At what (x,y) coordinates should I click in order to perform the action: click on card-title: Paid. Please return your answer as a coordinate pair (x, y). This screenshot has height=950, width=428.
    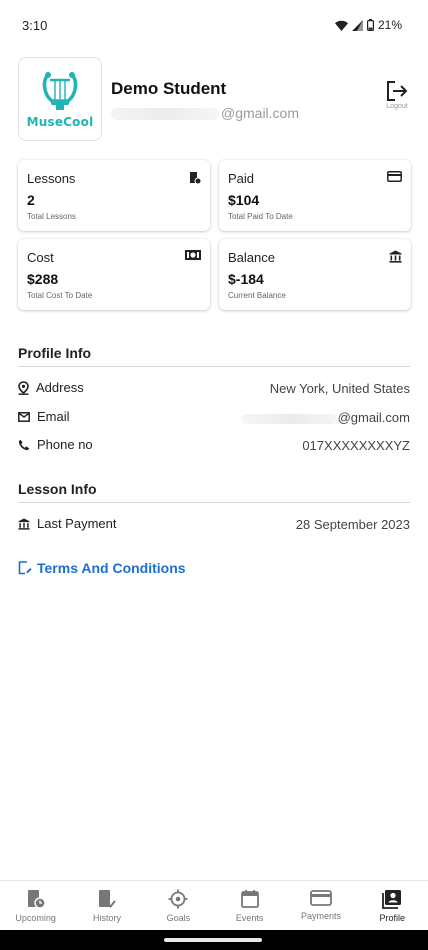
    Looking at the image, I should click on (241, 178).